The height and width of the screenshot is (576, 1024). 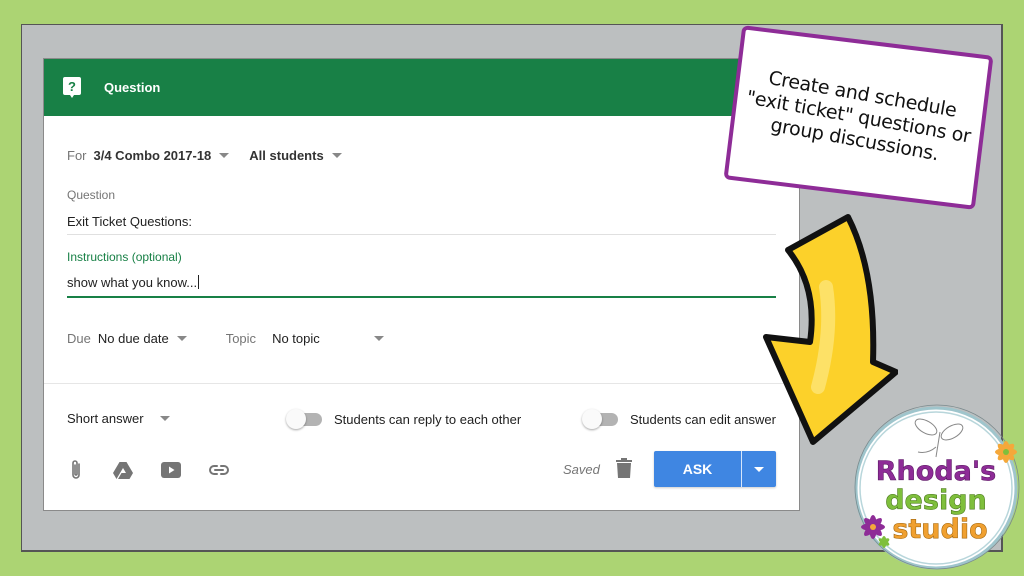 I want to click on google-drive-icon, so click(x=123, y=470).